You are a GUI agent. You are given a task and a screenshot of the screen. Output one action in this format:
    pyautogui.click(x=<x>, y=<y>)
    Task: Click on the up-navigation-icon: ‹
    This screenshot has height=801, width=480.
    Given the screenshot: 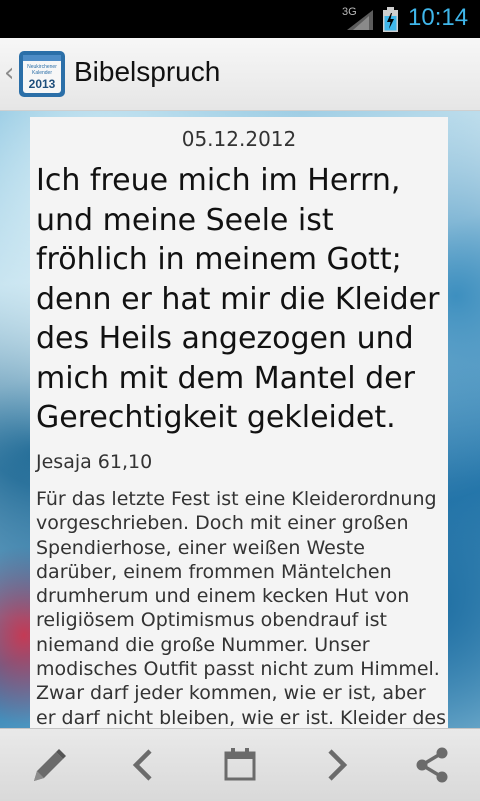 What is the action you would take?
    pyautogui.click(x=9, y=73)
    